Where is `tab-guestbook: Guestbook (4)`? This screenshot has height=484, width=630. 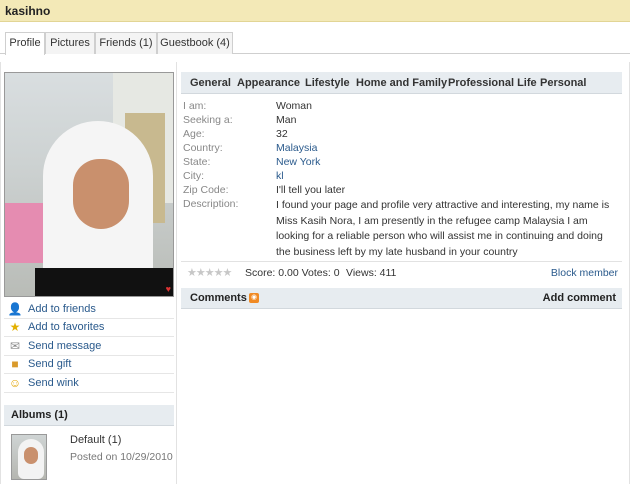 tab-guestbook: Guestbook (4) is located at coordinates (195, 43).